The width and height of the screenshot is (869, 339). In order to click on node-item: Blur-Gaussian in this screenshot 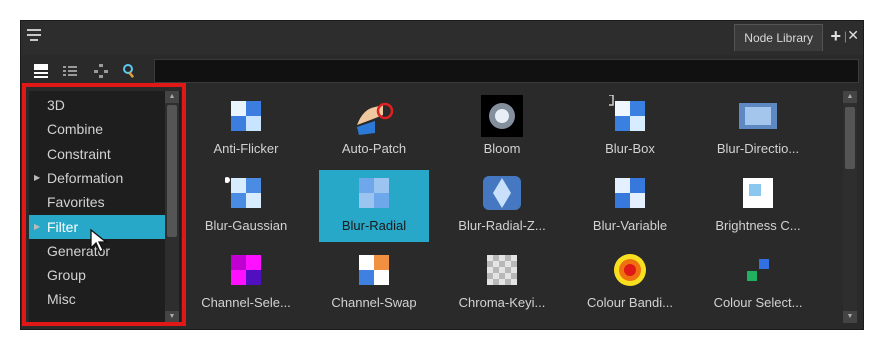, I will do `click(246, 206)`.